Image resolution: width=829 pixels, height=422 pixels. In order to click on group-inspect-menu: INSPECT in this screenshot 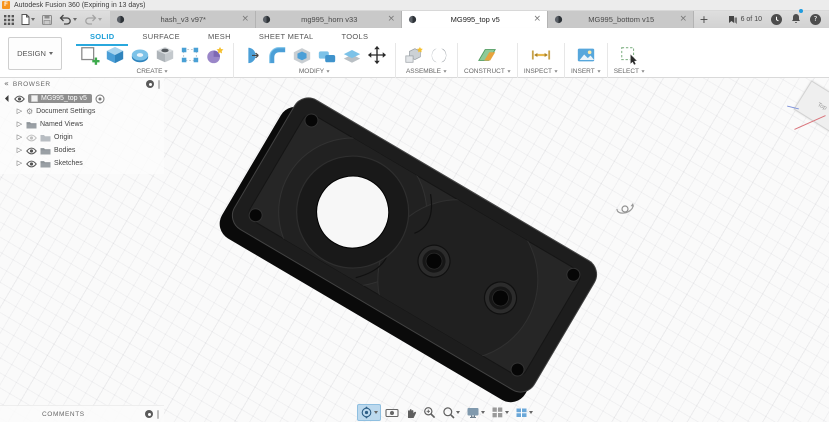, I will do `click(541, 71)`.